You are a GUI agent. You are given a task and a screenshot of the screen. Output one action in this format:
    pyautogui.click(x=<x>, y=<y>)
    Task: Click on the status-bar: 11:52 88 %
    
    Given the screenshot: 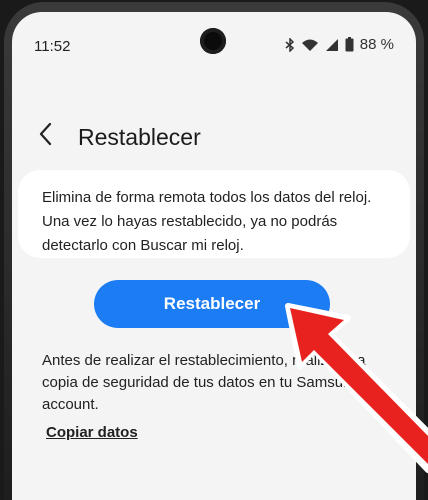 What is the action you would take?
    pyautogui.click(x=214, y=33)
    